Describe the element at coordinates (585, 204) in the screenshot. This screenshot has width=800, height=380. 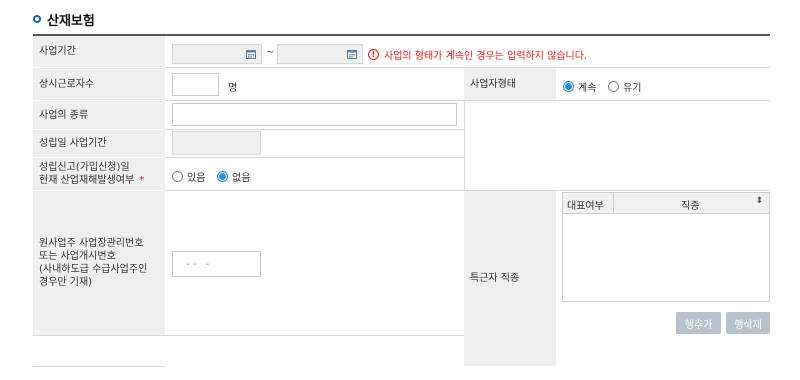
I see `grid-header-representative: 대표여부` at that location.